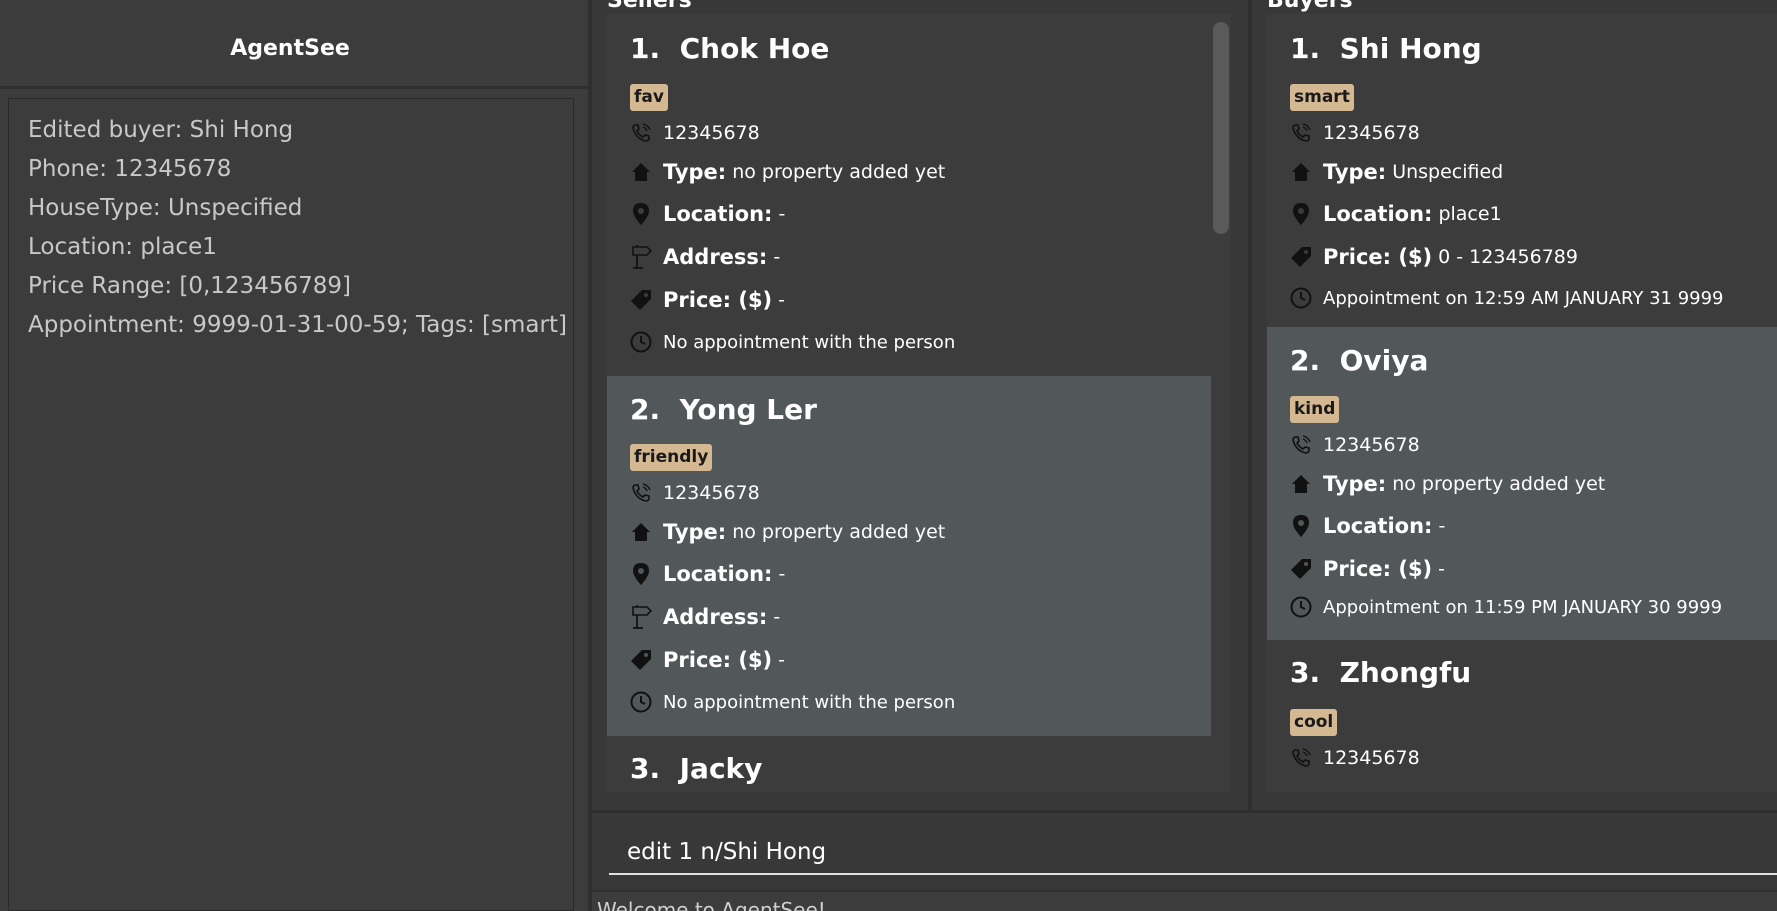 Image resolution: width=1777 pixels, height=911 pixels. I want to click on card-name: Yong Ler, so click(748, 409).